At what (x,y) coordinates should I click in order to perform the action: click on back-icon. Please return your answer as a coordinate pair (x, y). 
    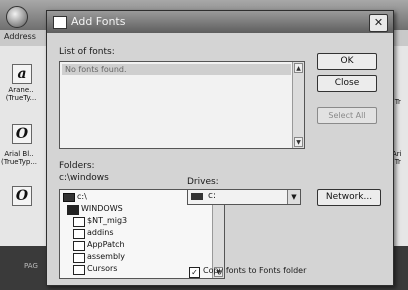
    Looking at the image, I should click on (17, 17).